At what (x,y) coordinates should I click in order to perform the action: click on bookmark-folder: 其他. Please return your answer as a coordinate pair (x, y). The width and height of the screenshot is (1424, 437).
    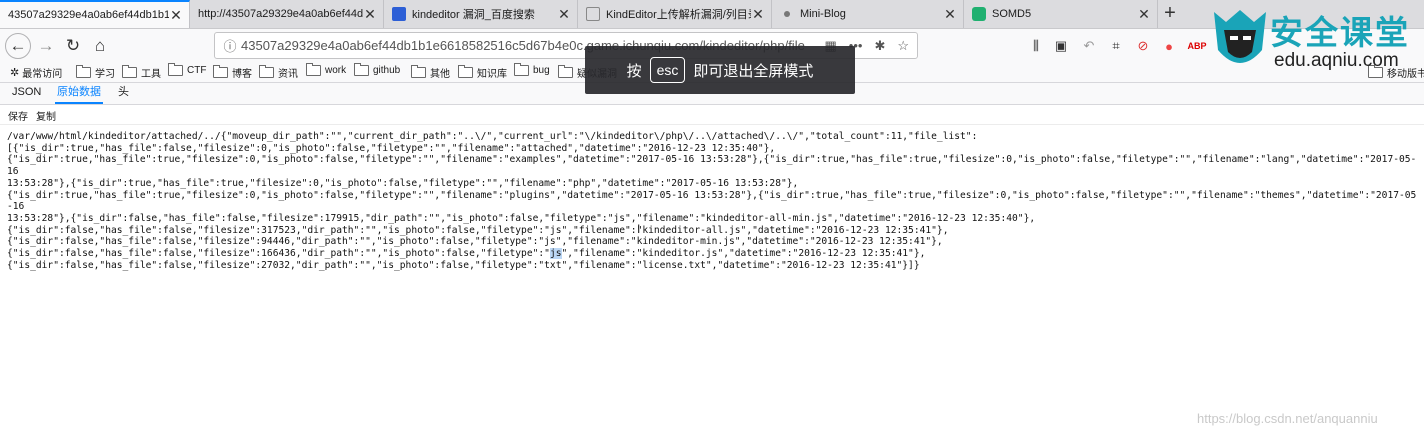
    Looking at the image, I should click on (430, 72).